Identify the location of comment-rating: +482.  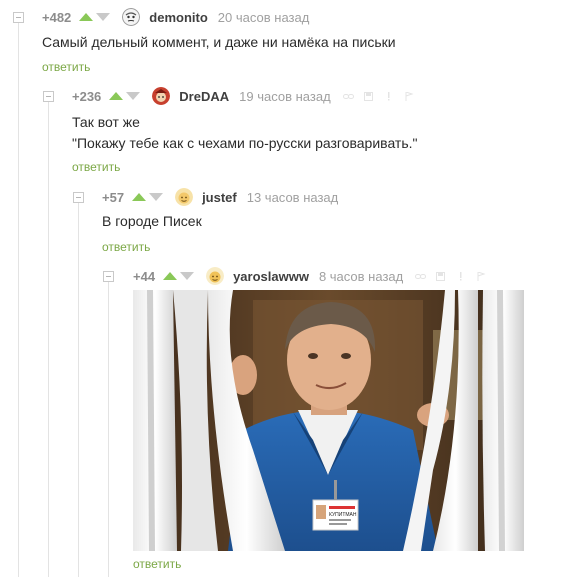
(57, 17).